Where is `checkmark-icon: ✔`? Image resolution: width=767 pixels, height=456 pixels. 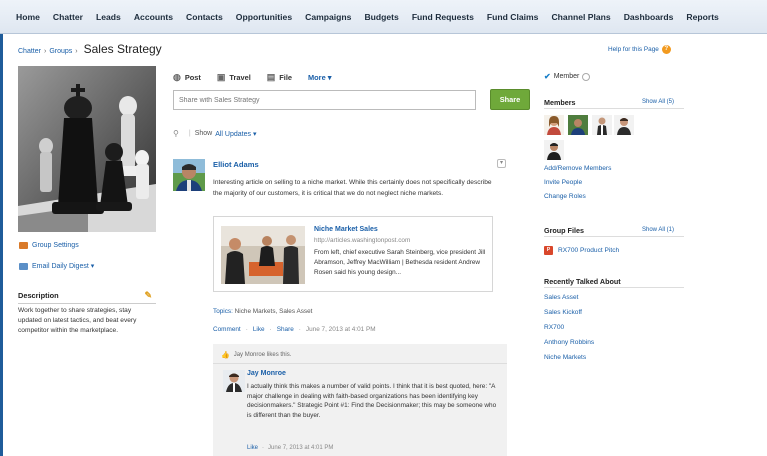
checkmark-icon: ✔ is located at coordinates (547, 76).